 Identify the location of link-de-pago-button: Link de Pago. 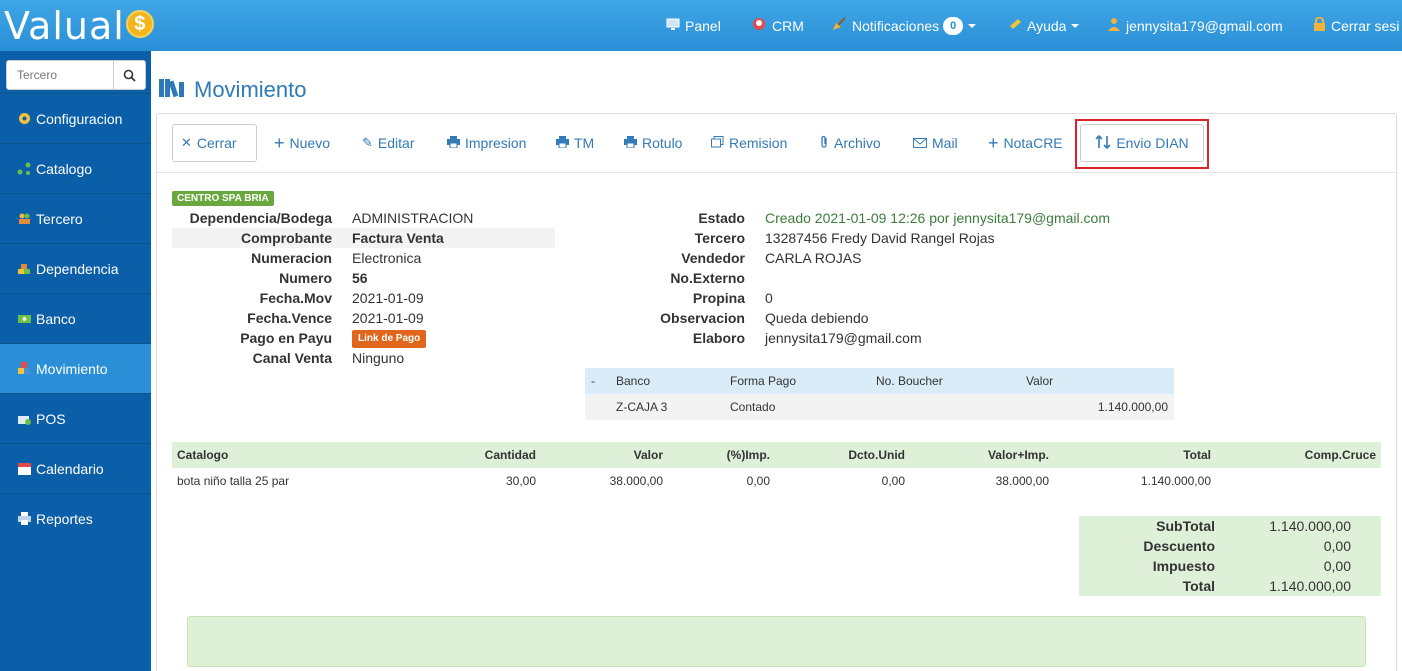
(389, 339).